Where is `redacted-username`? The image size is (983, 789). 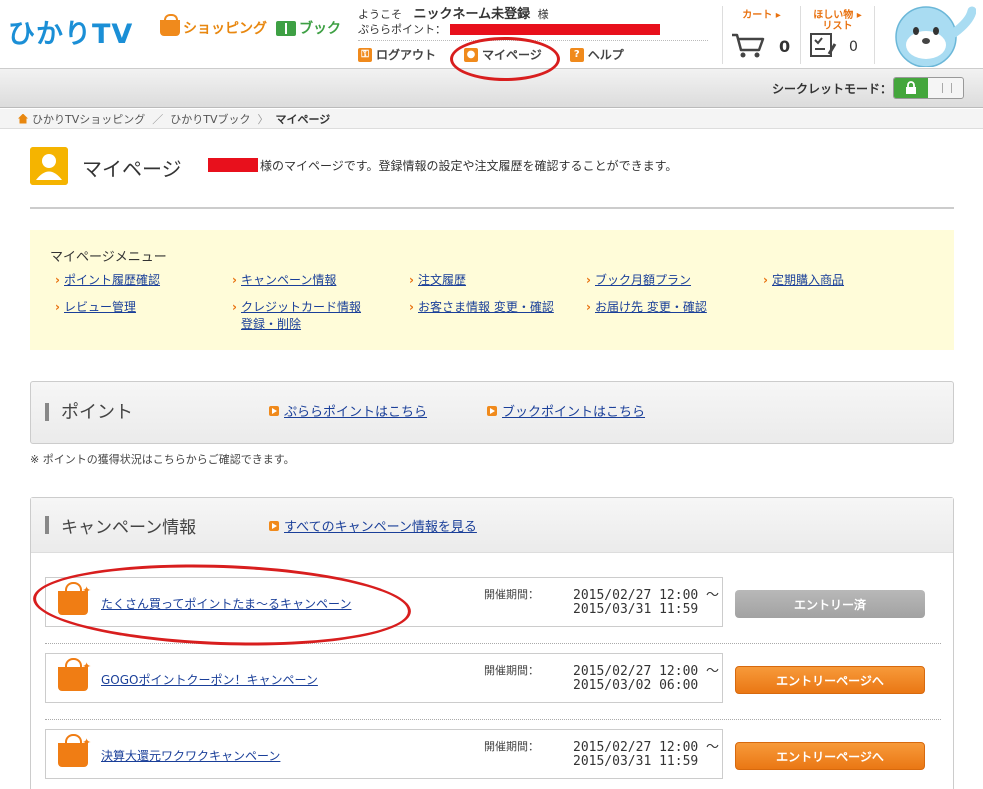 redacted-username is located at coordinates (233, 165).